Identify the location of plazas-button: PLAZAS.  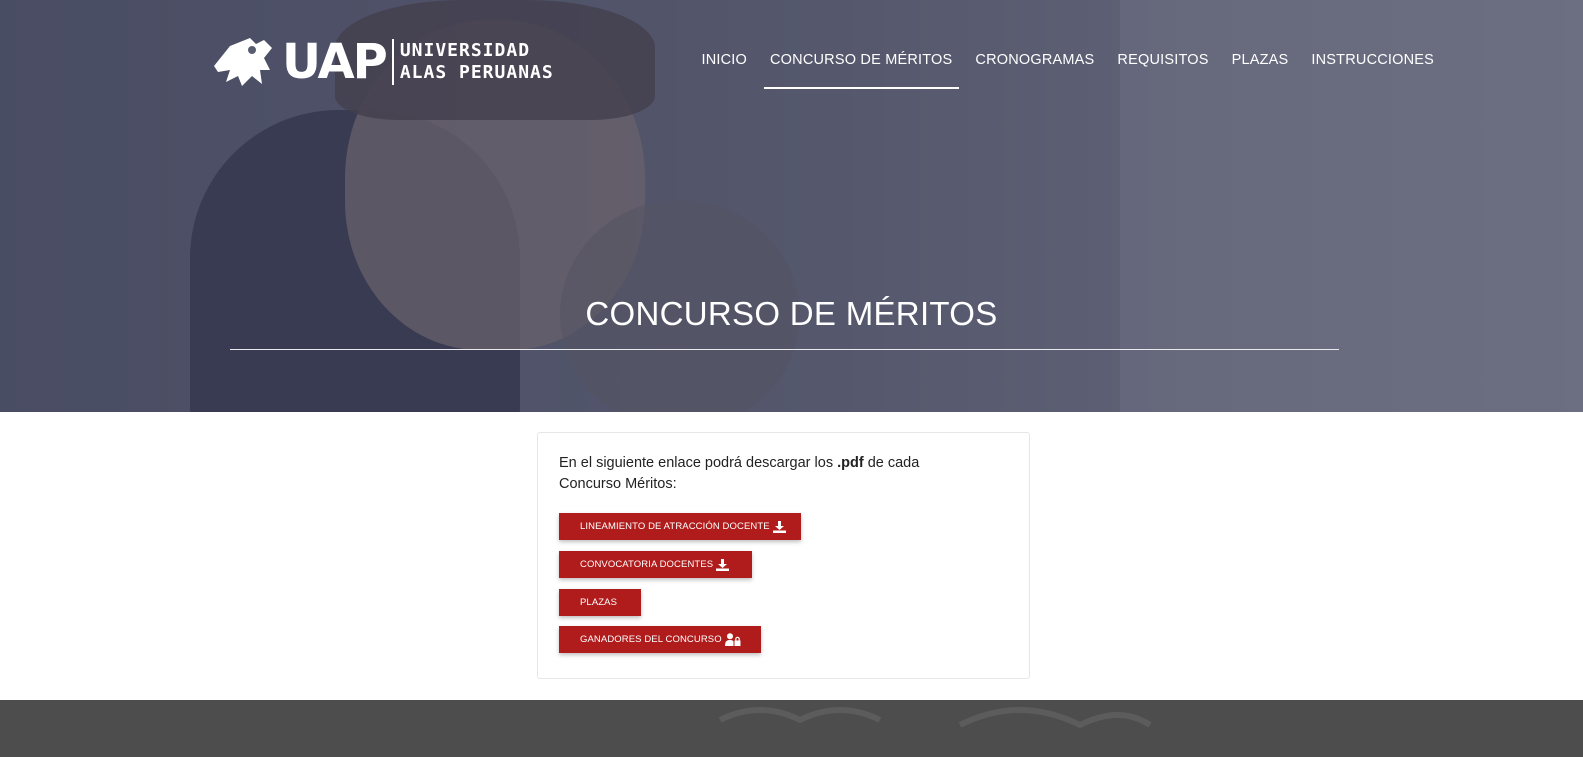
(600, 602).